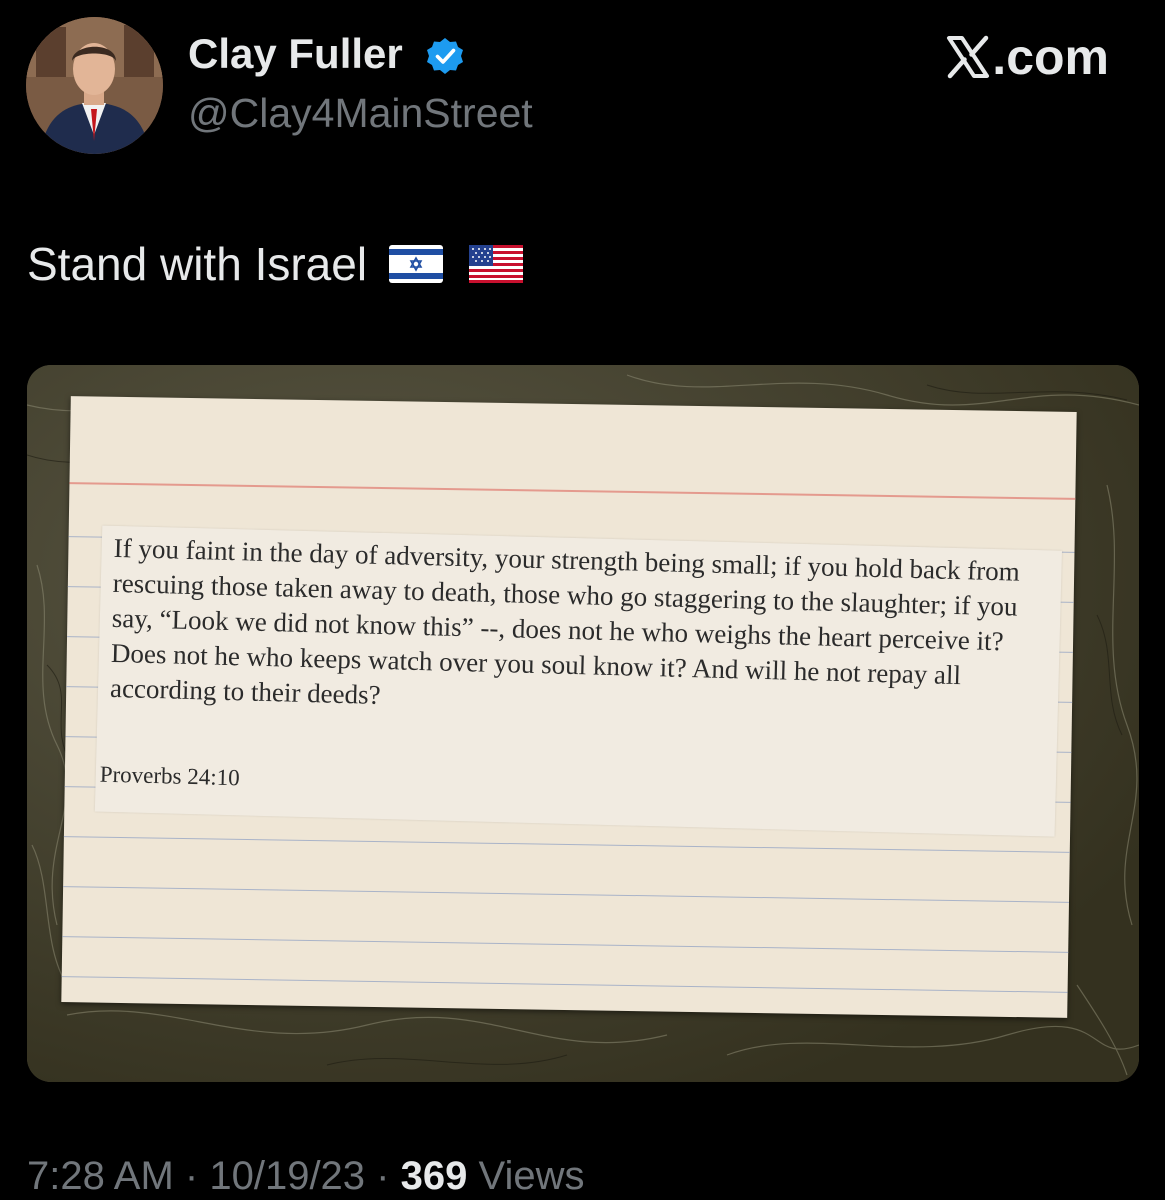 The height and width of the screenshot is (1200, 1165). I want to click on tweet-date: 10/19/23, so click(287, 1176).